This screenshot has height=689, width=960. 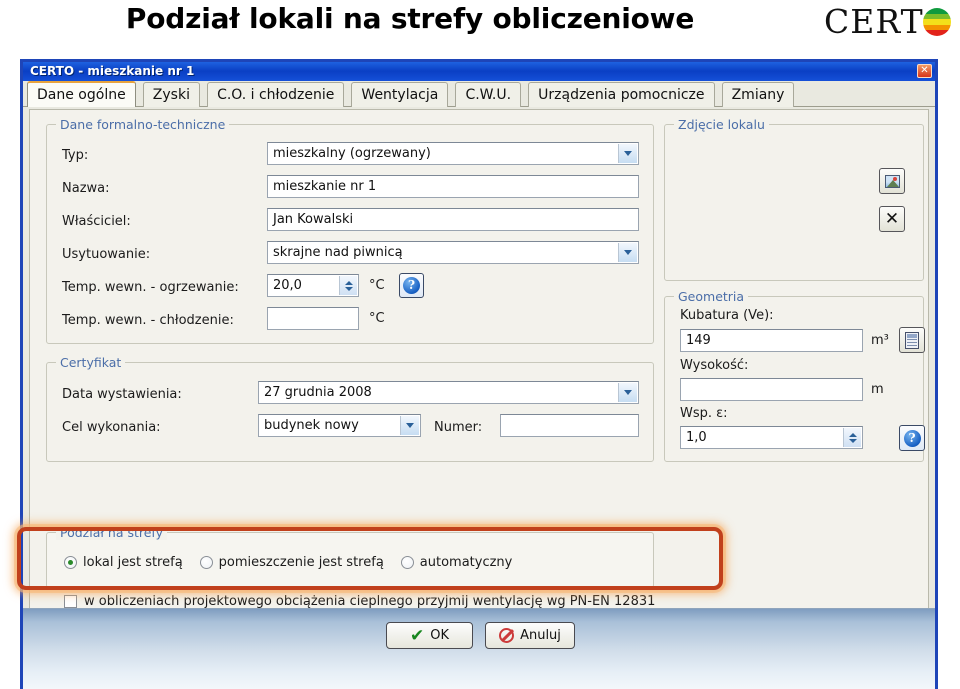 What do you see at coordinates (453, 219) in the screenshot?
I see `wlasciciel-input: Jan Kowalski` at bounding box center [453, 219].